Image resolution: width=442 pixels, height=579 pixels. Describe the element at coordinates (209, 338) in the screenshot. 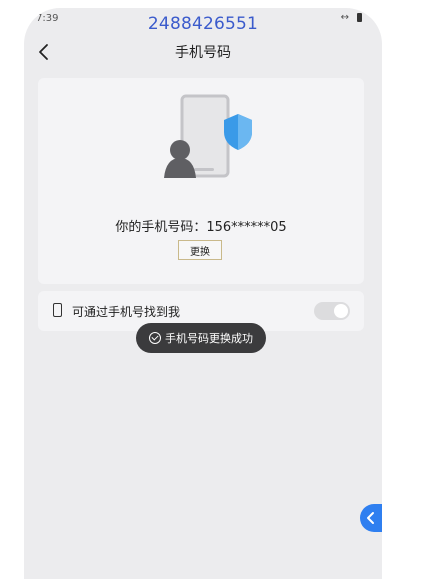

I see `toast-text: 手机号码更换成功` at that location.